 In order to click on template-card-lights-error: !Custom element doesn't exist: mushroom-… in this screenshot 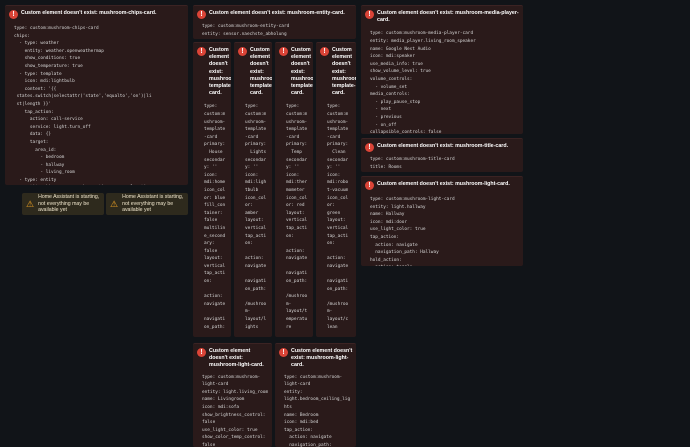, I will do `click(253, 189)`.